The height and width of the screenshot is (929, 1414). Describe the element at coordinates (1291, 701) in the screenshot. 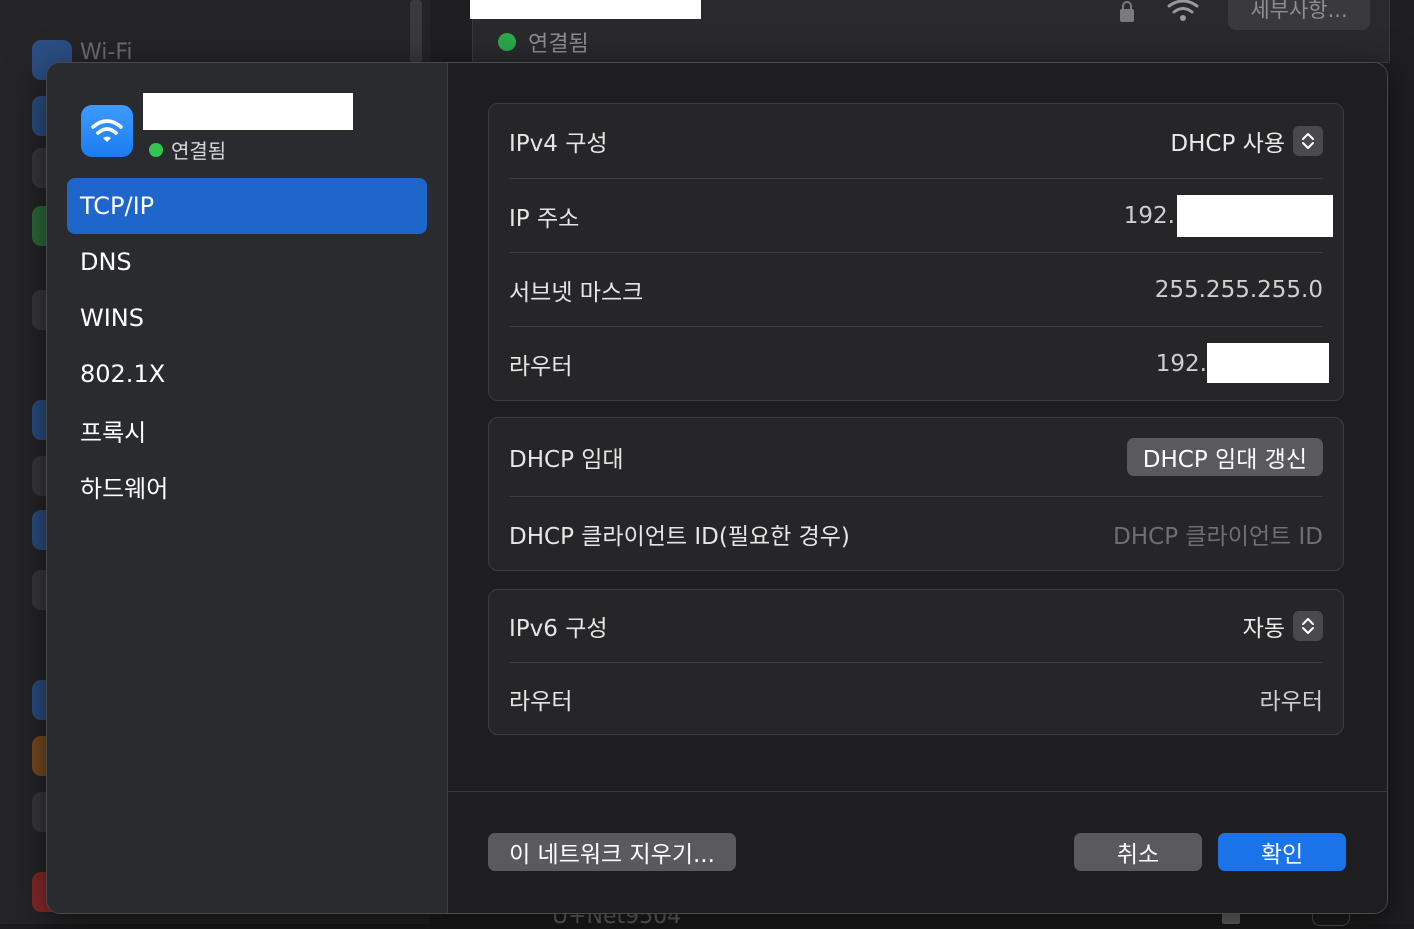

I see `ipv6-router-value: 라우터` at that location.